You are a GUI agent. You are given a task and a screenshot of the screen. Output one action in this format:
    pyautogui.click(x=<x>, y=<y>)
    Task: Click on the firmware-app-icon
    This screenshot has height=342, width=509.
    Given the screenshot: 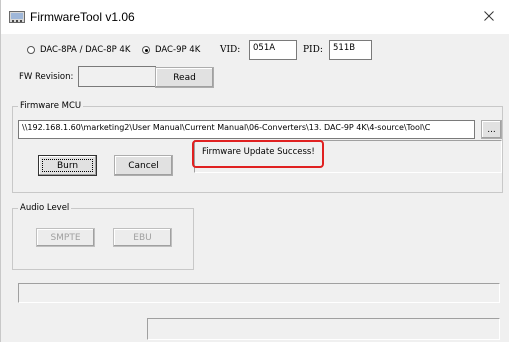 What is the action you would take?
    pyautogui.click(x=17, y=17)
    